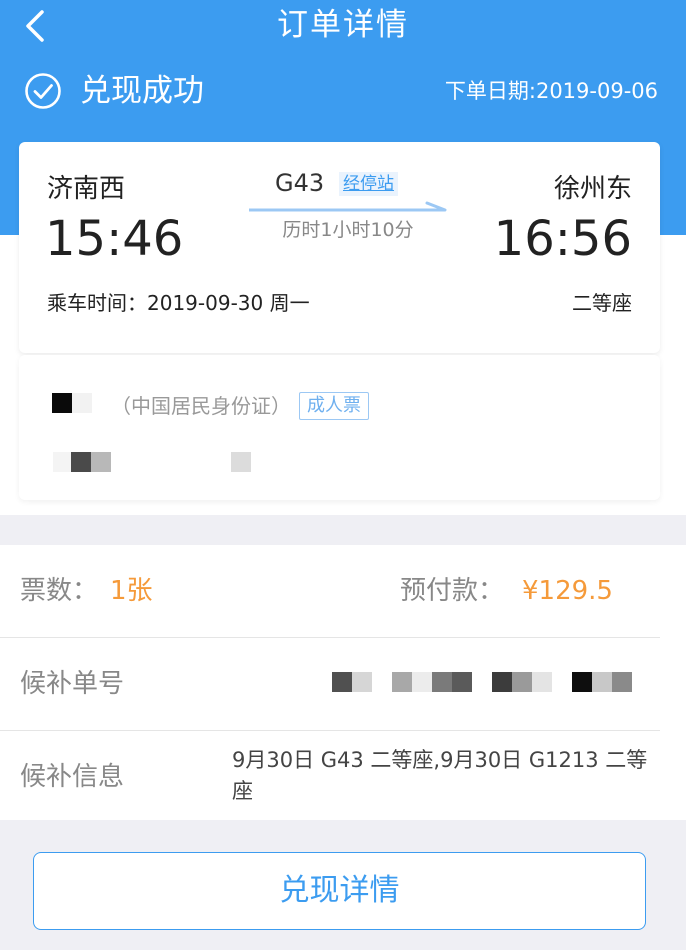  What do you see at coordinates (86, 189) in the screenshot?
I see `departure-station: 济南西` at bounding box center [86, 189].